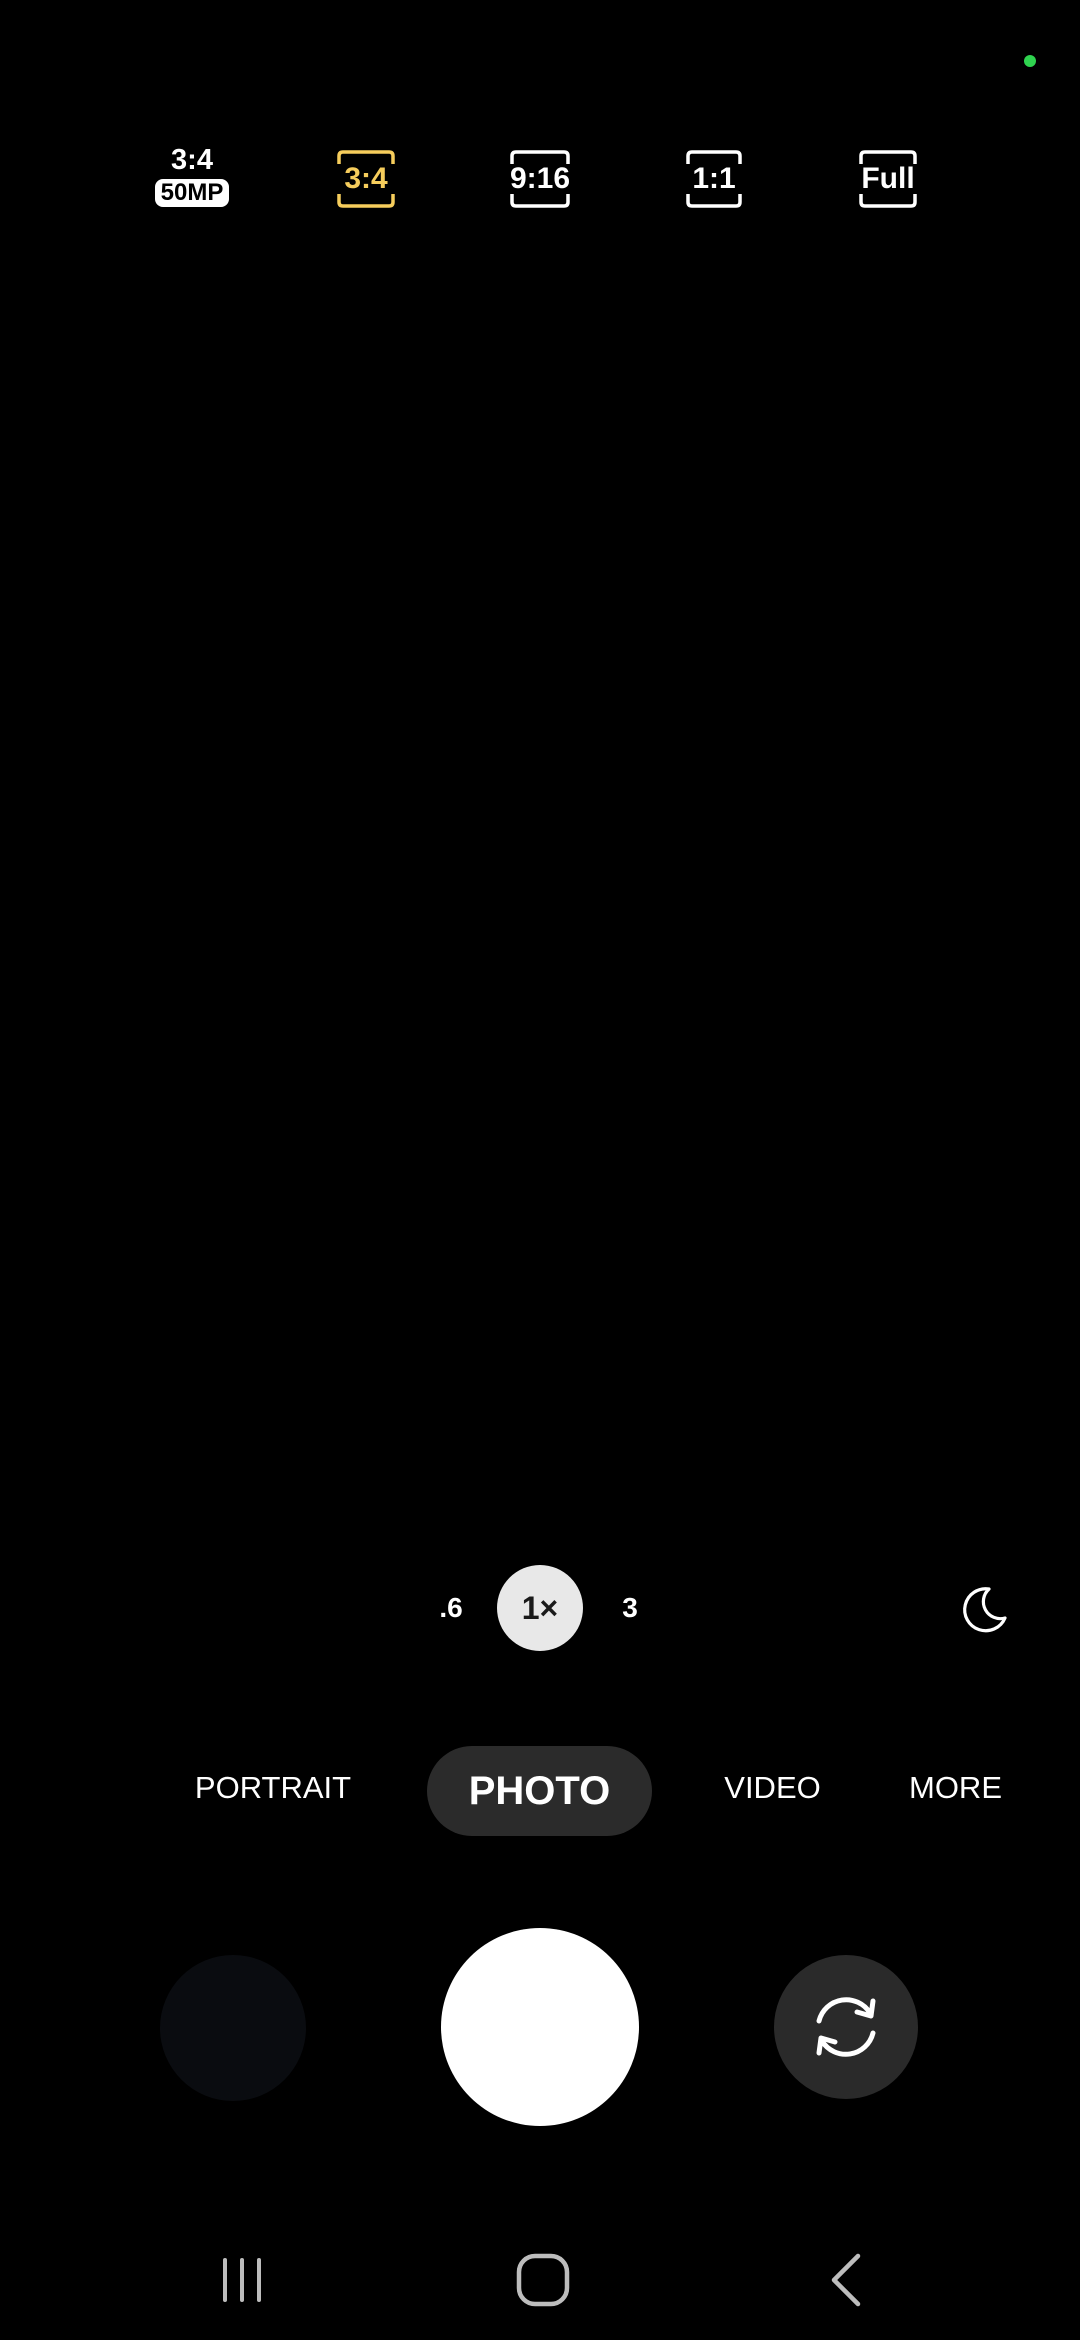 The width and height of the screenshot is (1080, 2340). I want to click on moon-icon, so click(985, 1610).